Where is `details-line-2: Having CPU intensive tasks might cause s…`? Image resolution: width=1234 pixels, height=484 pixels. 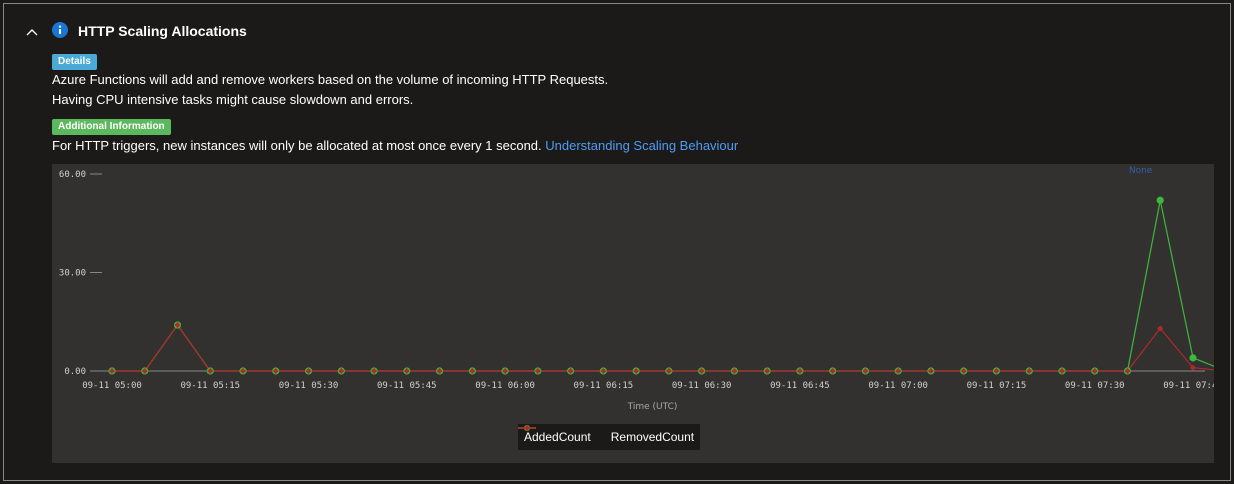 details-line-2: Having CPU intensive tasks might cause s… is located at coordinates (233, 99).